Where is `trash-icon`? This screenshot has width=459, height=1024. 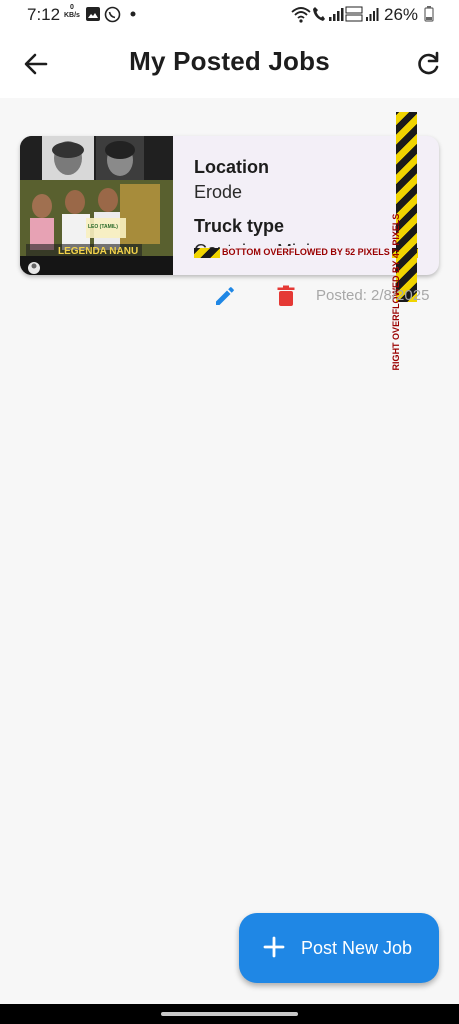 trash-icon is located at coordinates (286, 296).